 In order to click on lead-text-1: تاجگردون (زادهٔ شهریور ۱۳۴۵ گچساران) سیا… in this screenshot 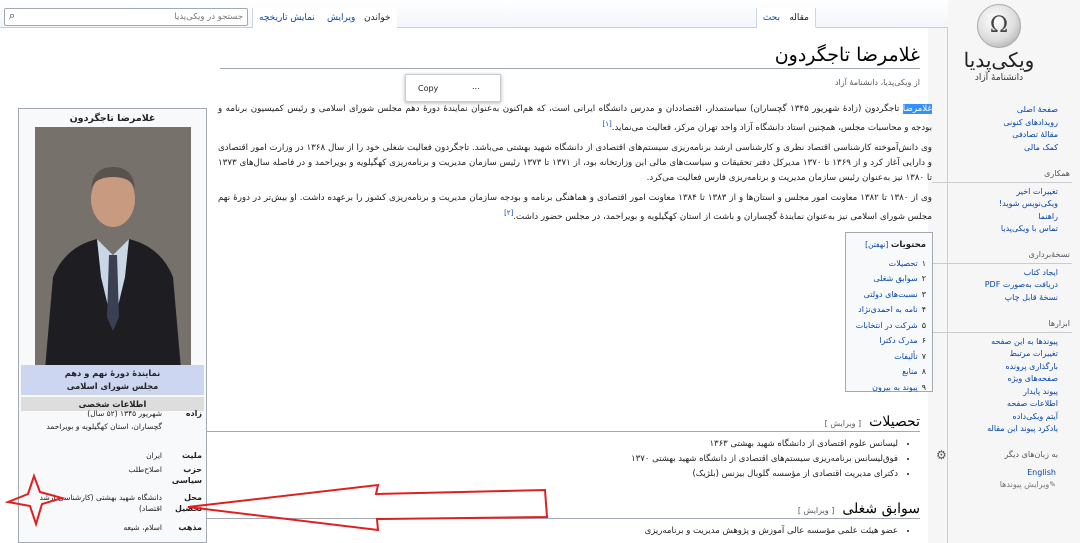, I will do `click(575, 118)`.